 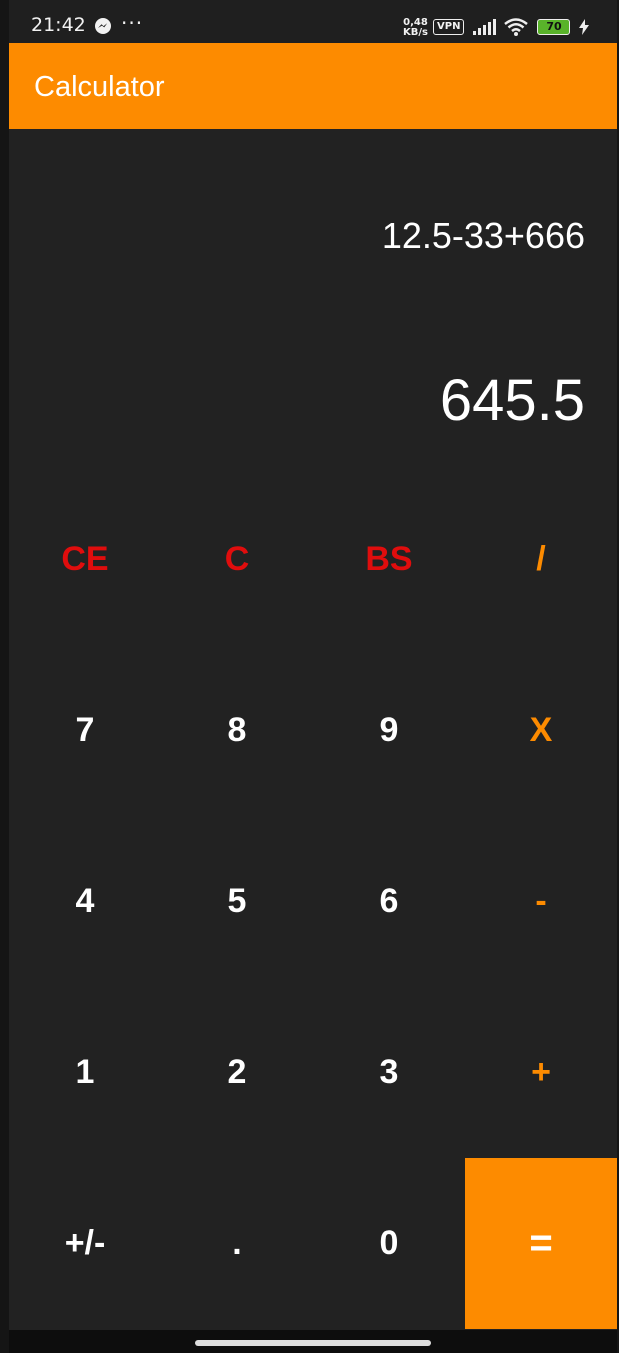 What do you see at coordinates (541, 559) in the screenshot?
I see `divide-button: /` at bounding box center [541, 559].